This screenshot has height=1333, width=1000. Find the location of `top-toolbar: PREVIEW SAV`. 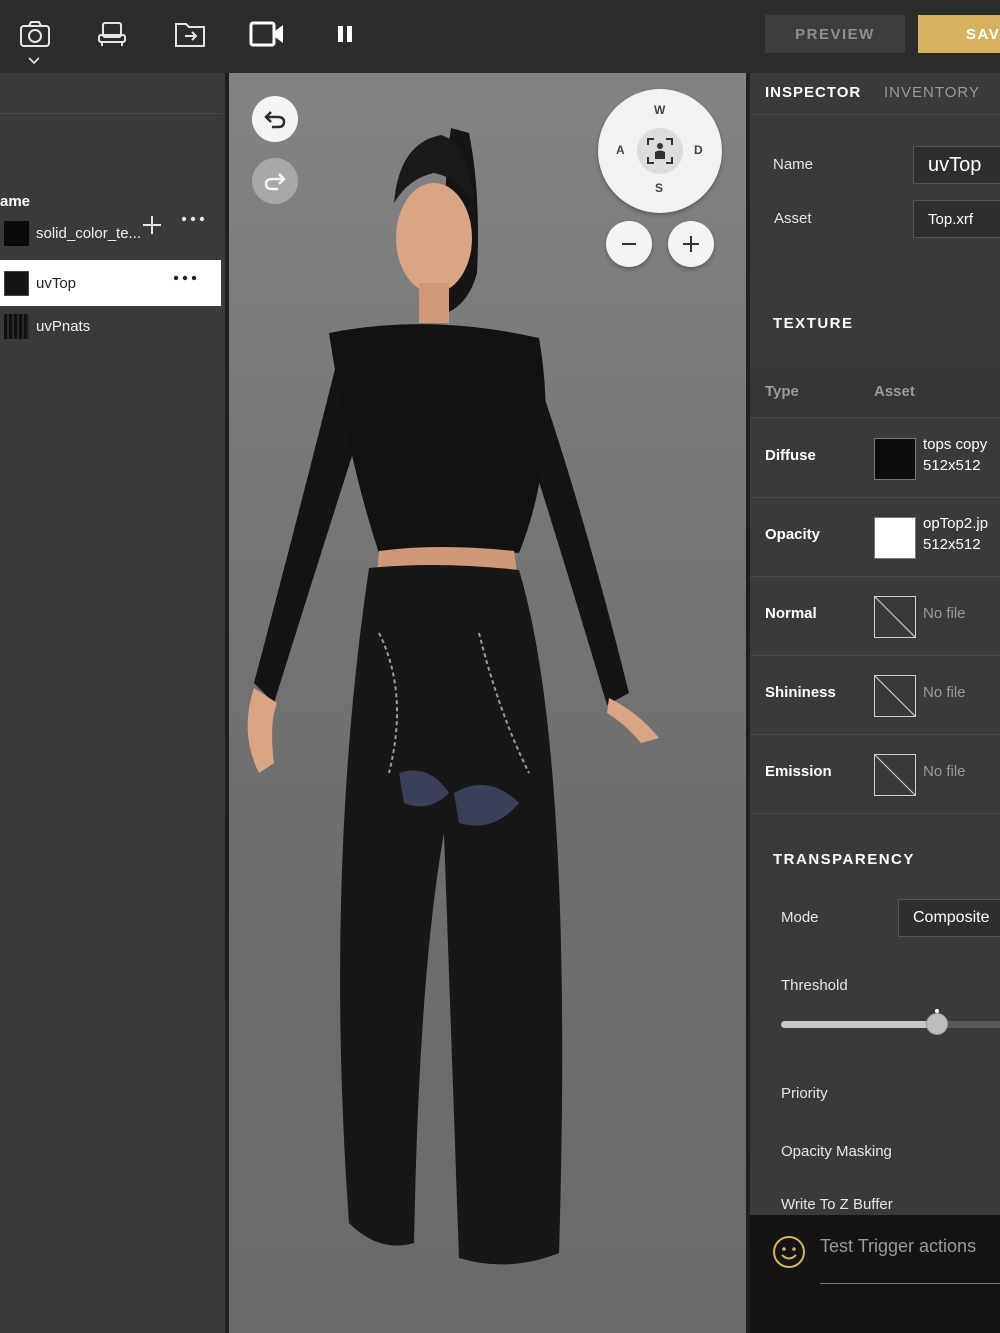

top-toolbar: PREVIEW SAV is located at coordinates (500, 36).